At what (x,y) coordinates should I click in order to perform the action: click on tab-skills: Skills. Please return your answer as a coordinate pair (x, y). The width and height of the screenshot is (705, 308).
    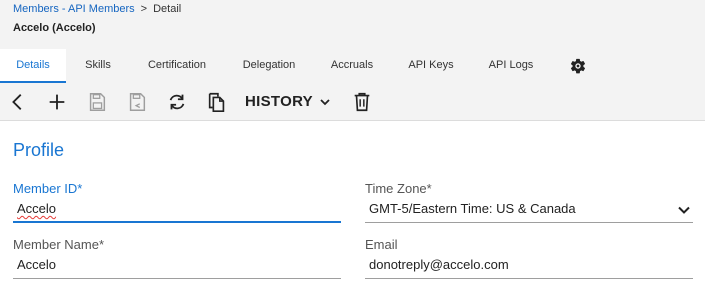
    Looking at the image, I should click on (98, 66).